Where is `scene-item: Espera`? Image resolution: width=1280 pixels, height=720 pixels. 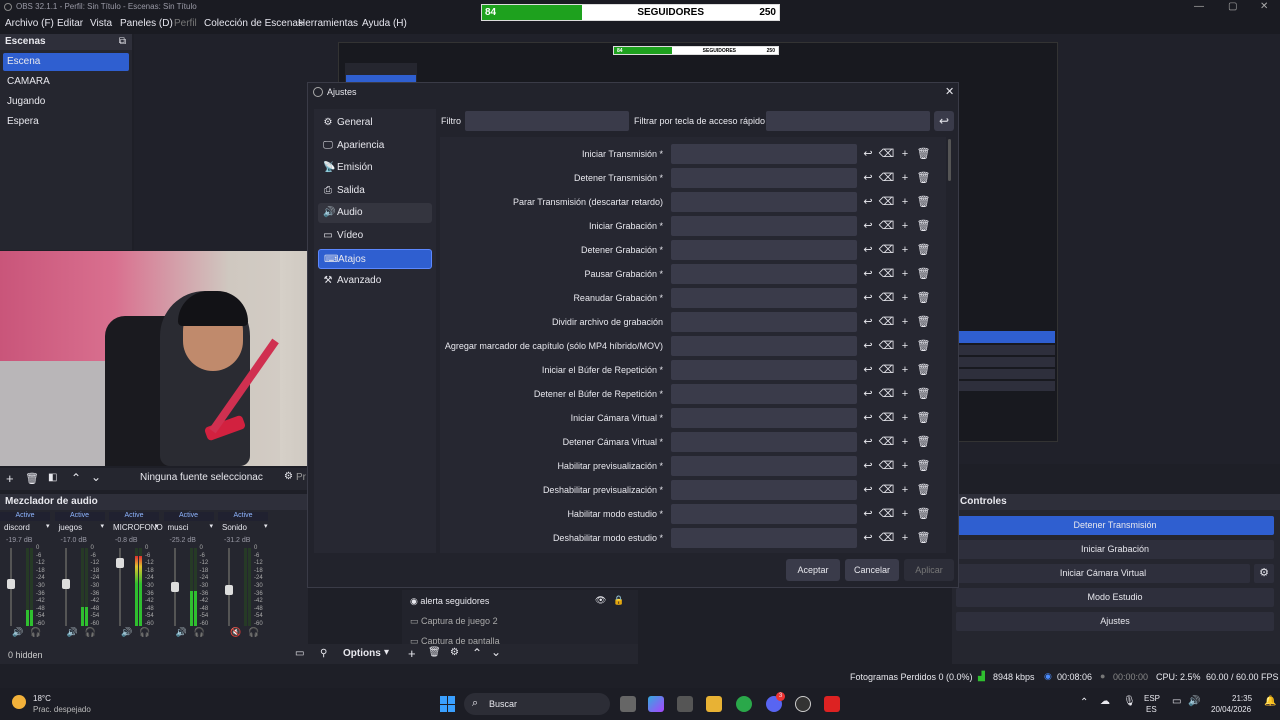
scene-item: Espera is located at coordinates (66, 122).